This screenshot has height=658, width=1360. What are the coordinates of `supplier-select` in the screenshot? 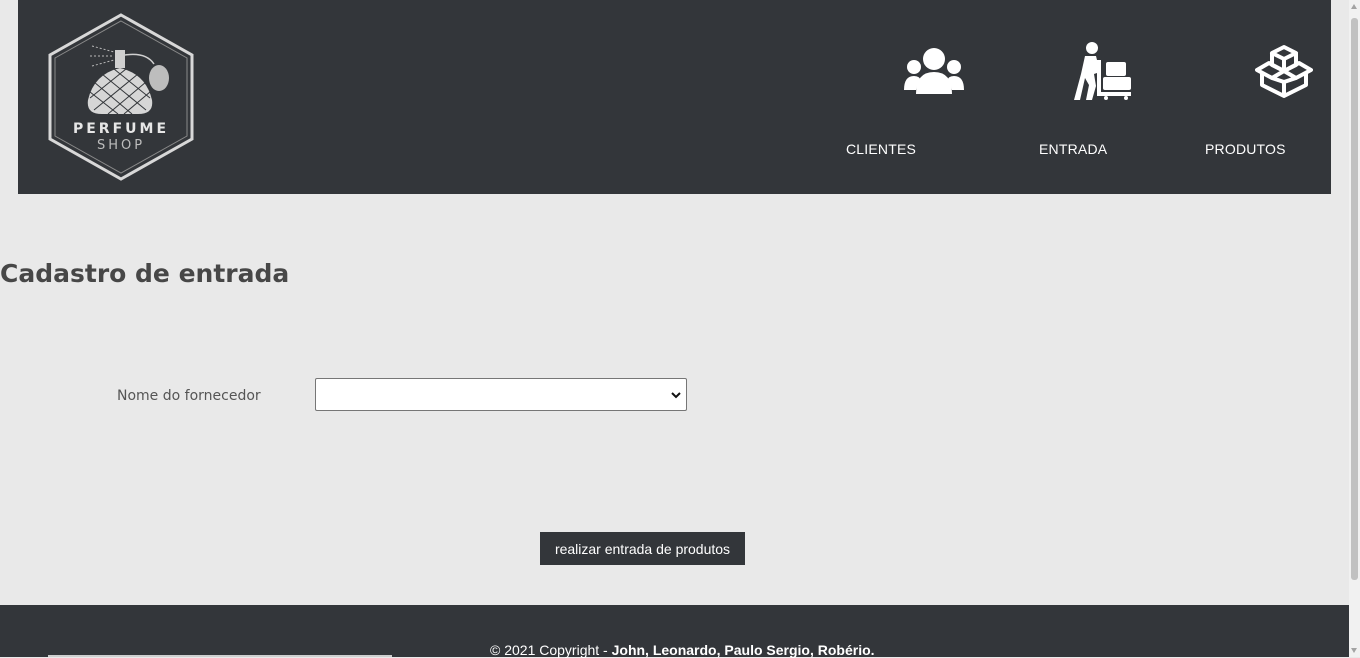 It's located at (501, 394).